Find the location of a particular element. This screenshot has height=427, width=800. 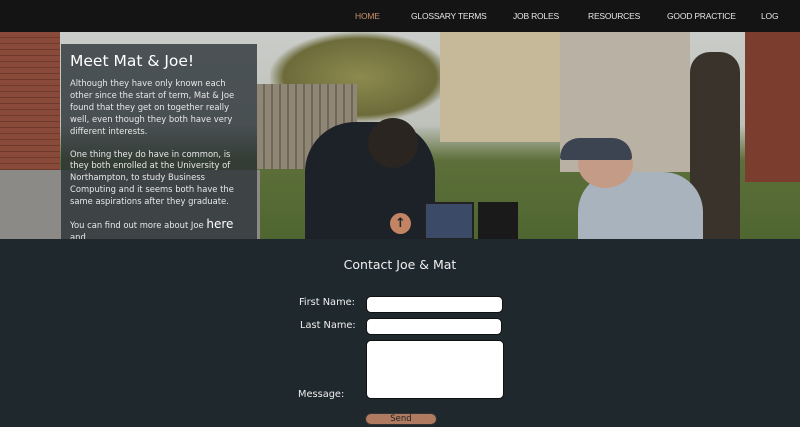

nav-glossary-terms: GLOSSARY TERMS is located at coordinates (449, 16).